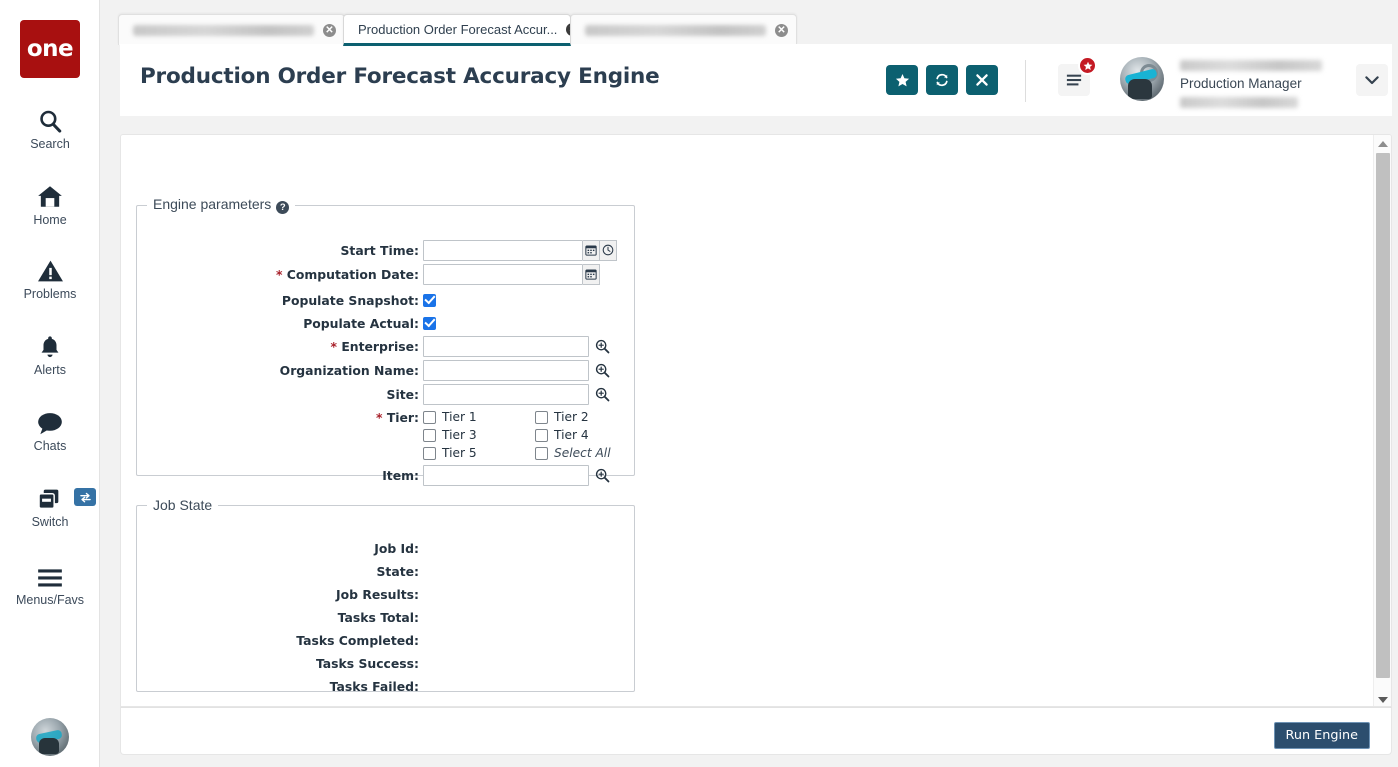 This screenshot has height=767, width=1398. Describe the element at coordinates (1321, 735) in the screenshot. I see `run-engine-button: Run Engine` at that location.